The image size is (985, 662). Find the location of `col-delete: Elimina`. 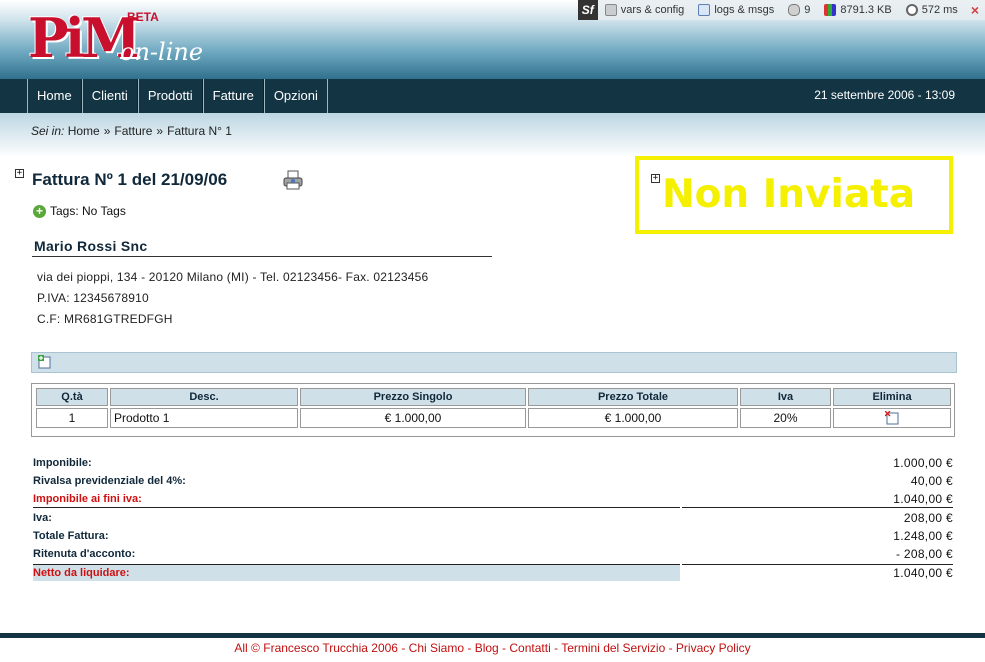

col-delete: Elimina is located at coordinates (892, 397).